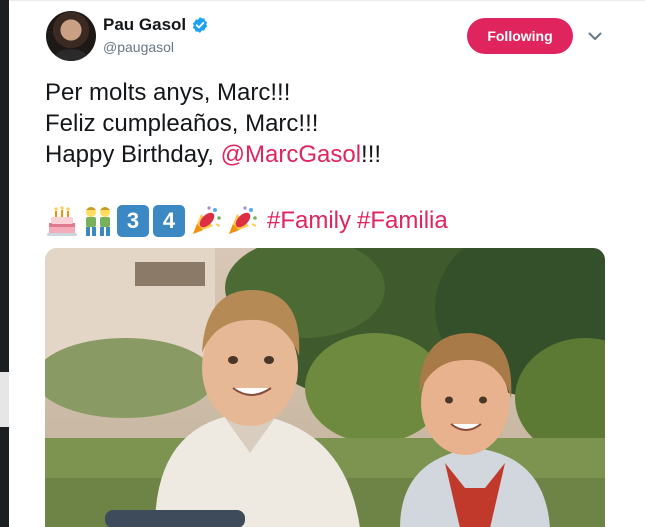 The height and width of the screenshot is (527, 645). Describe the element at coordinates (71, 55) in the screenshot. I see `avatar-shirt` at that location.